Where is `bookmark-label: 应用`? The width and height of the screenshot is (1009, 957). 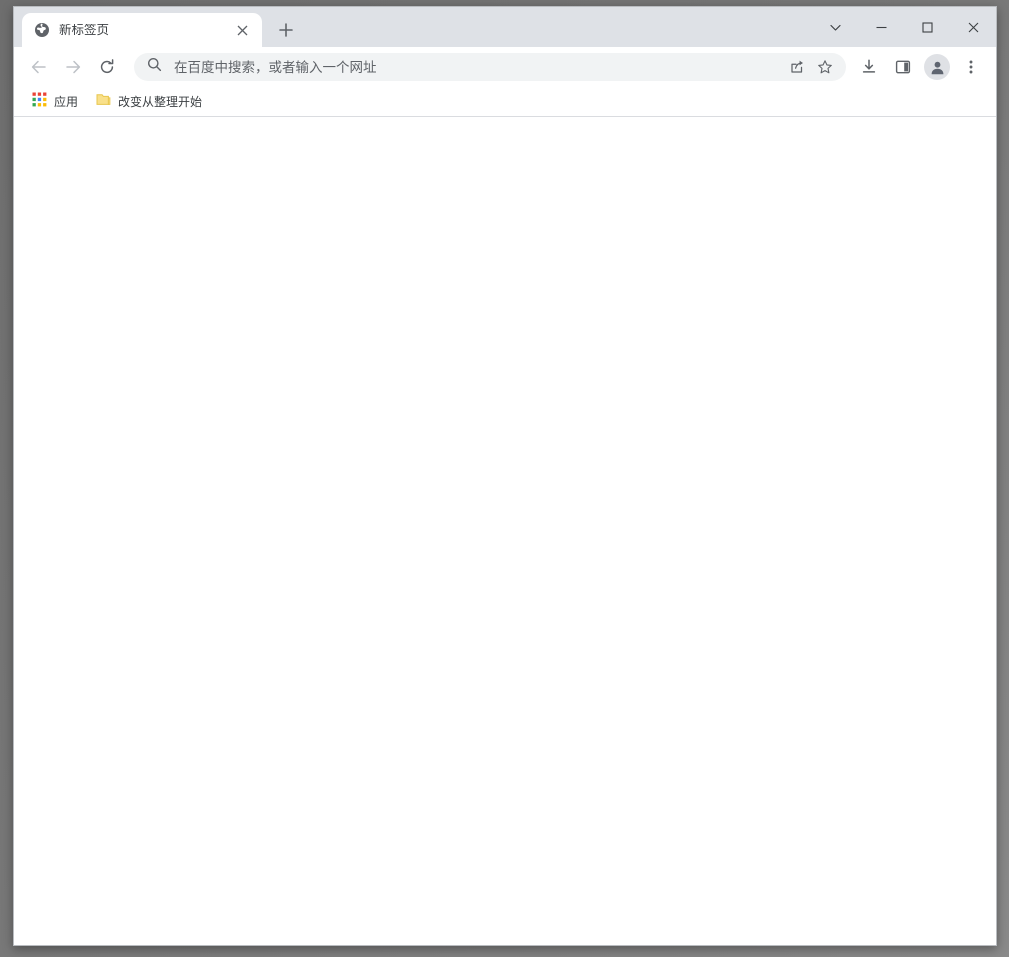 bookmark-label: 应用 is located at coordinates (66, 101).